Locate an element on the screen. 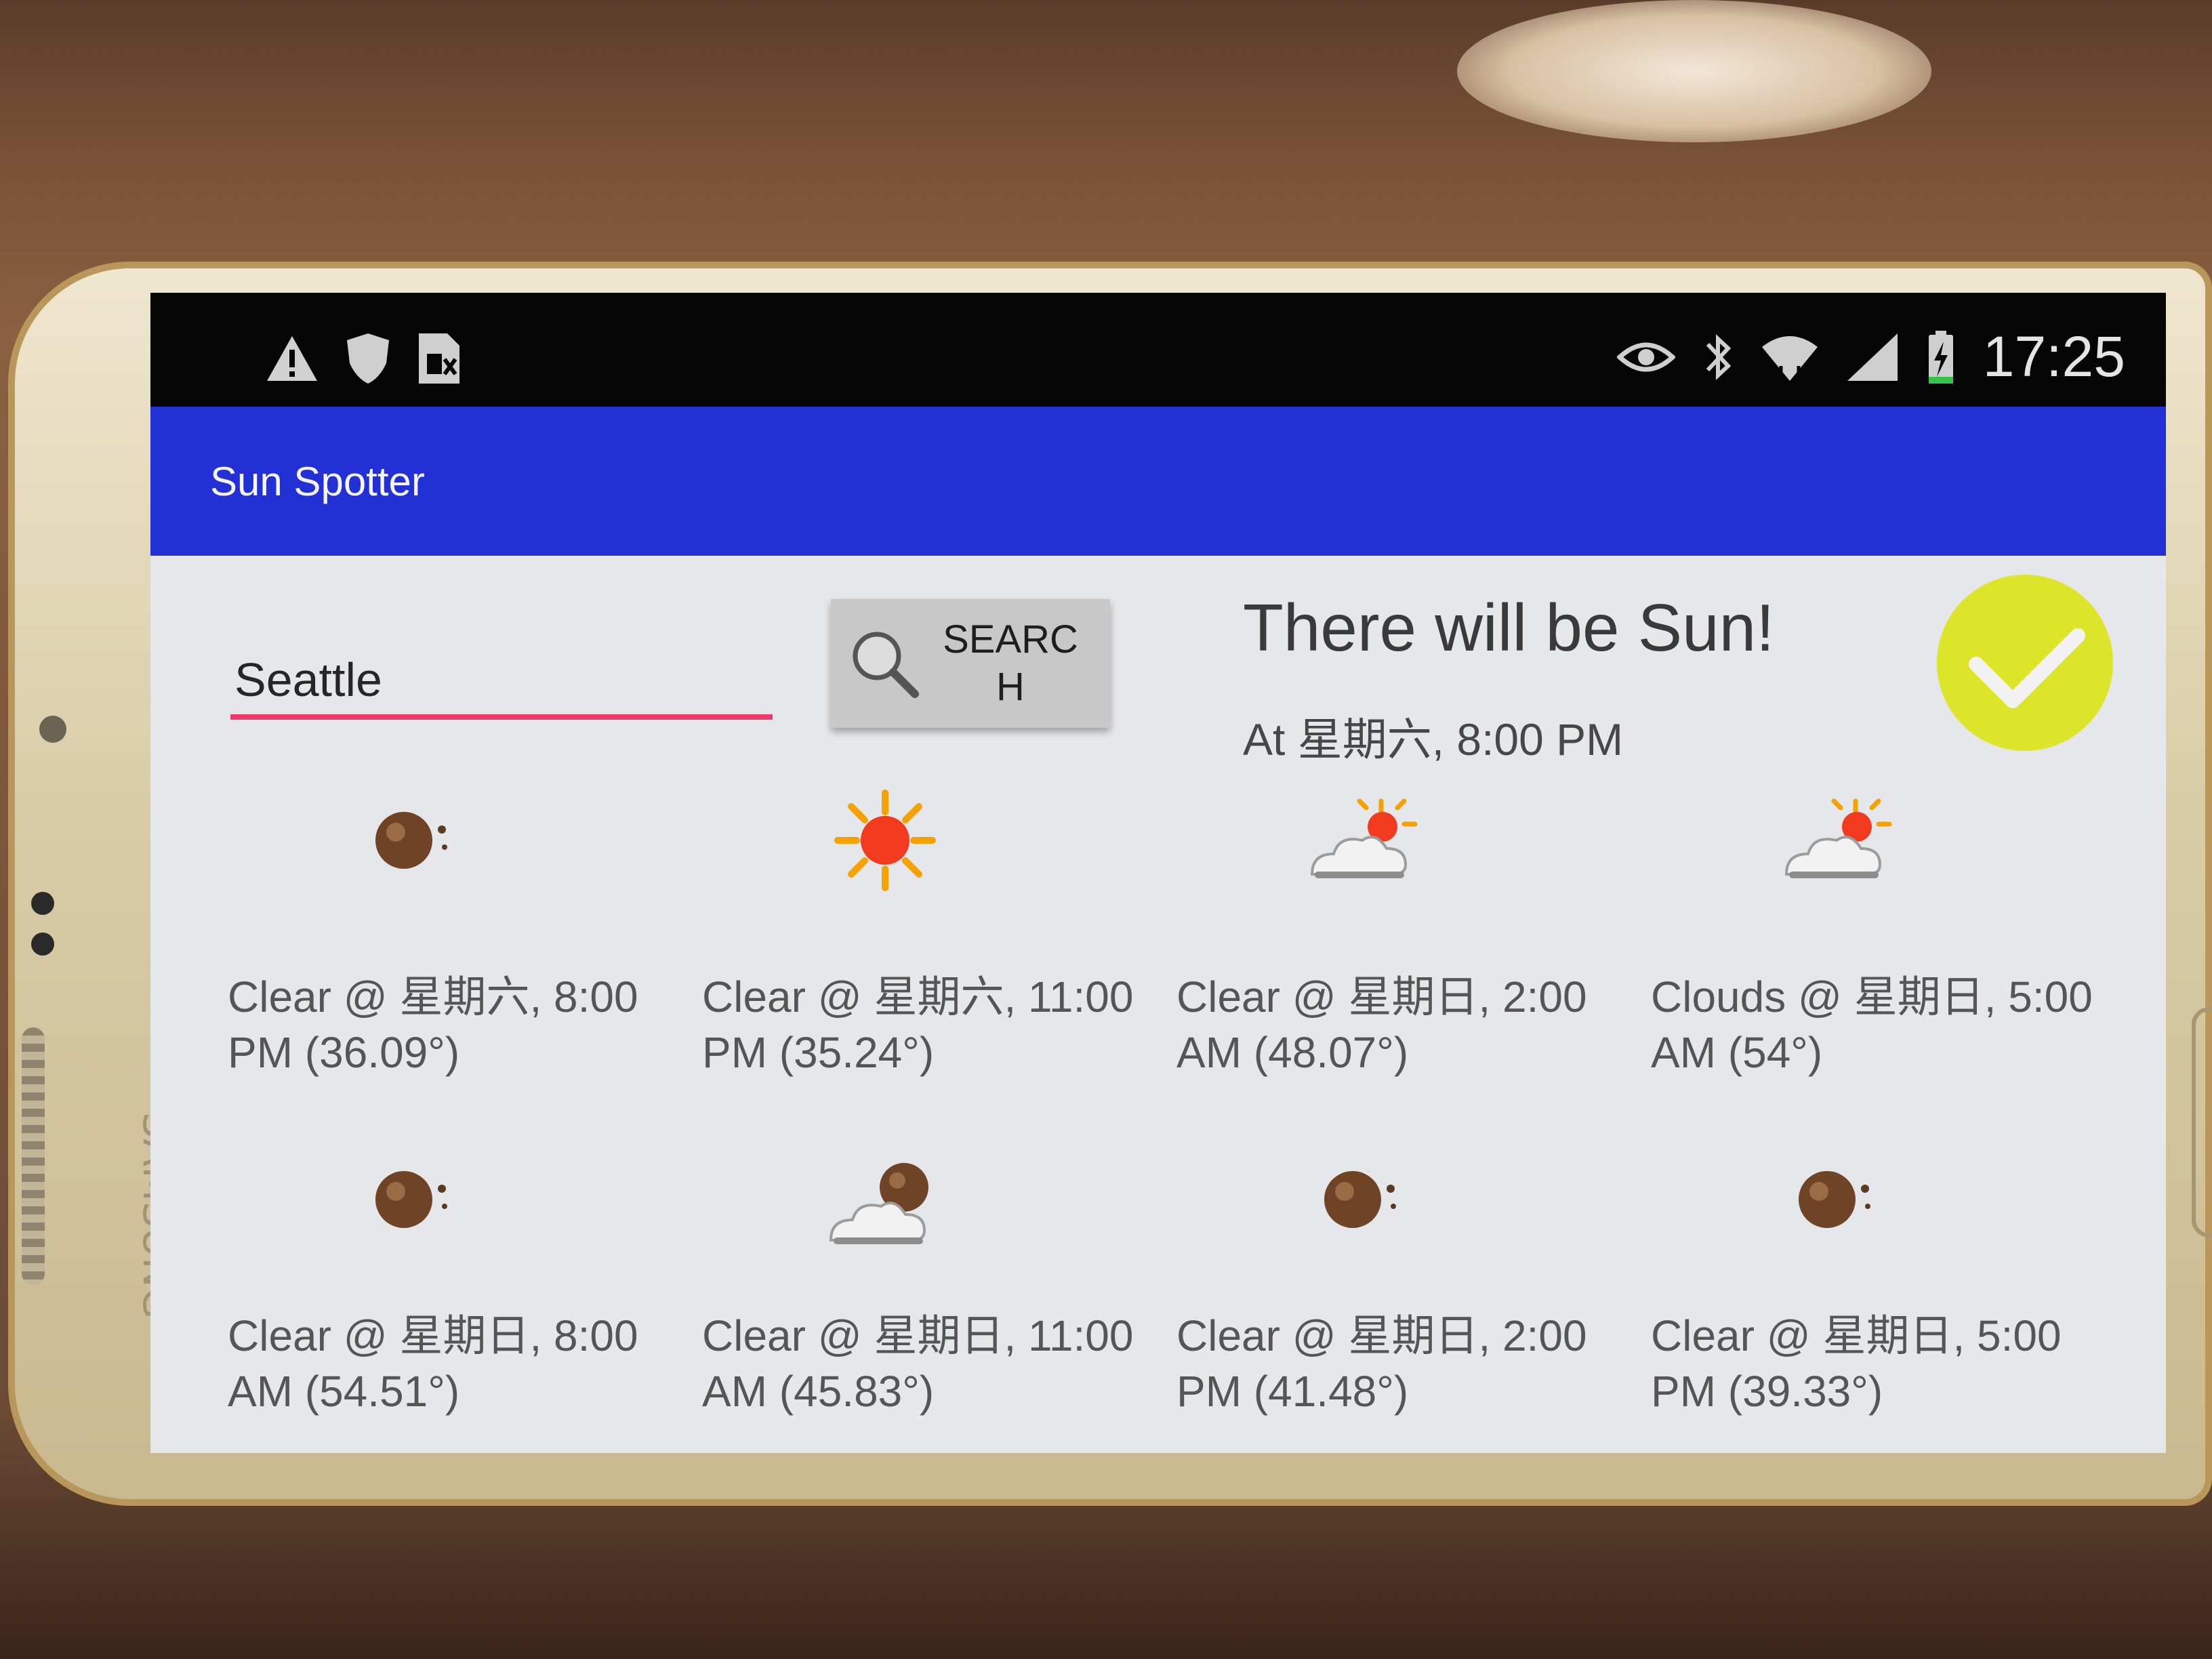  forecast-text: Clear @ 星期日, 5:00 PM (39.33°) is located at coordinates (1857, 1364).